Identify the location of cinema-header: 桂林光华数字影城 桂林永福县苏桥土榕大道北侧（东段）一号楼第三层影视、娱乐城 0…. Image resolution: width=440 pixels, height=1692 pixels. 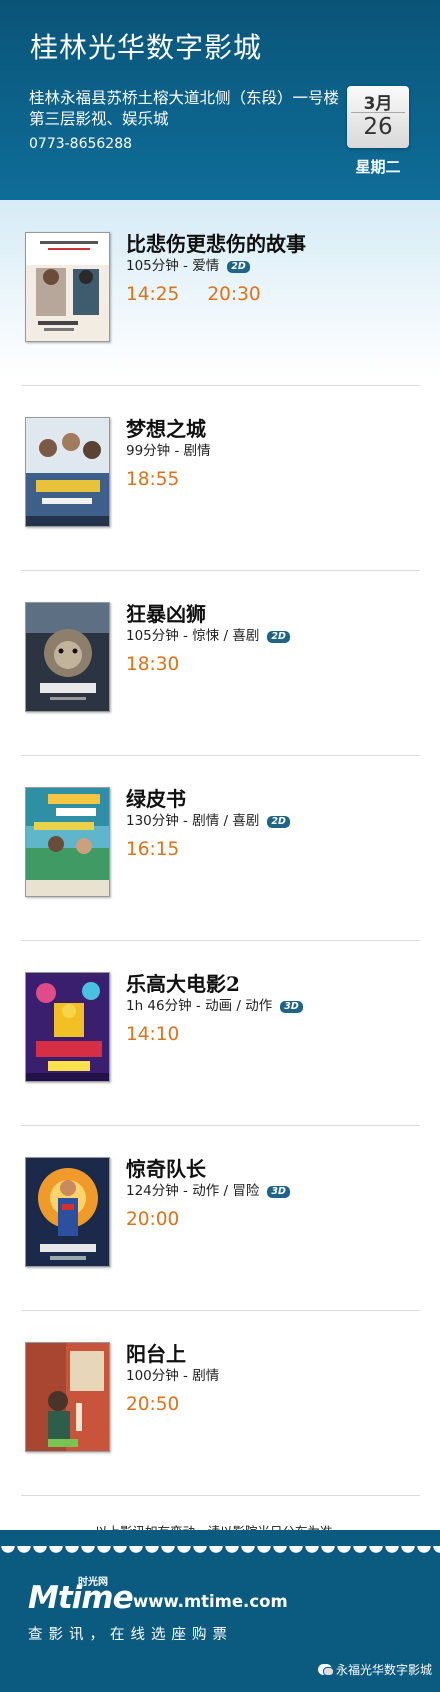
(220, 100).